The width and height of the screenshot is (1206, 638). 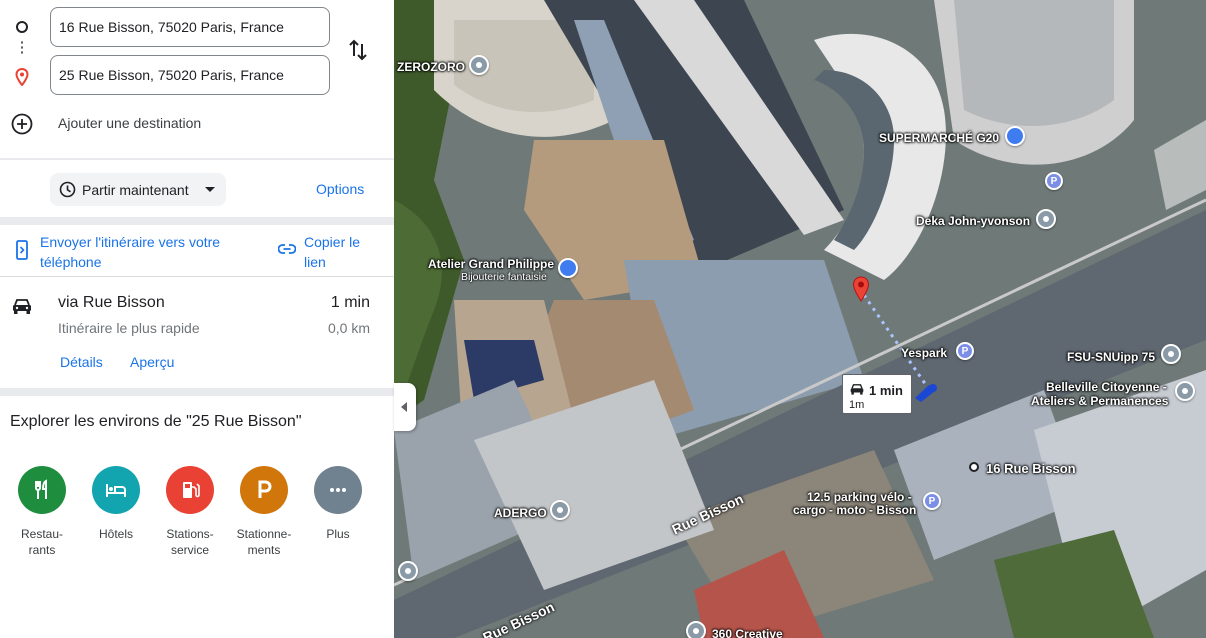 I want to click on explore-title: Explorer les environs de "25 Rue Bisson", so click(x=156, y=421).